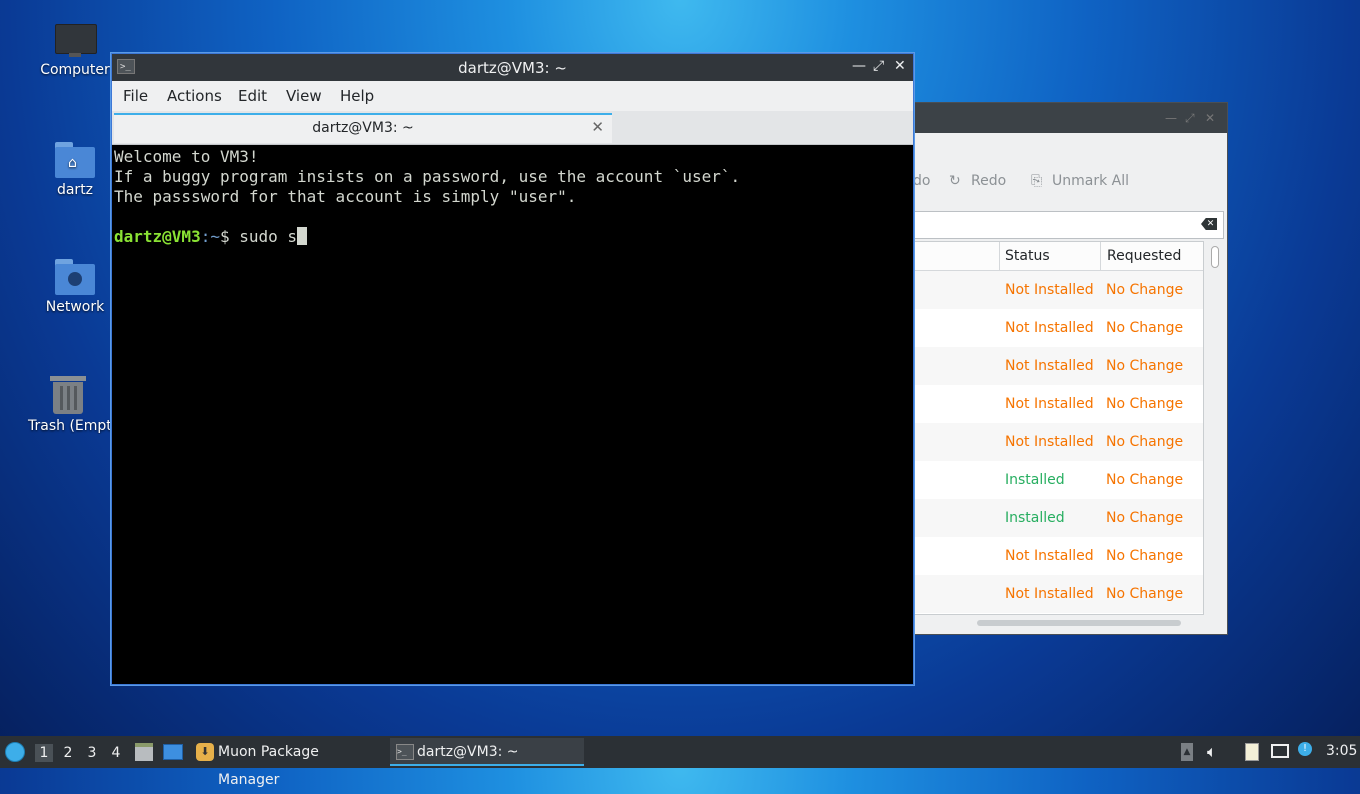  Describe the element at coordinates (268, 236) in the screenshot. I see `command-input: sudo s` at that location.